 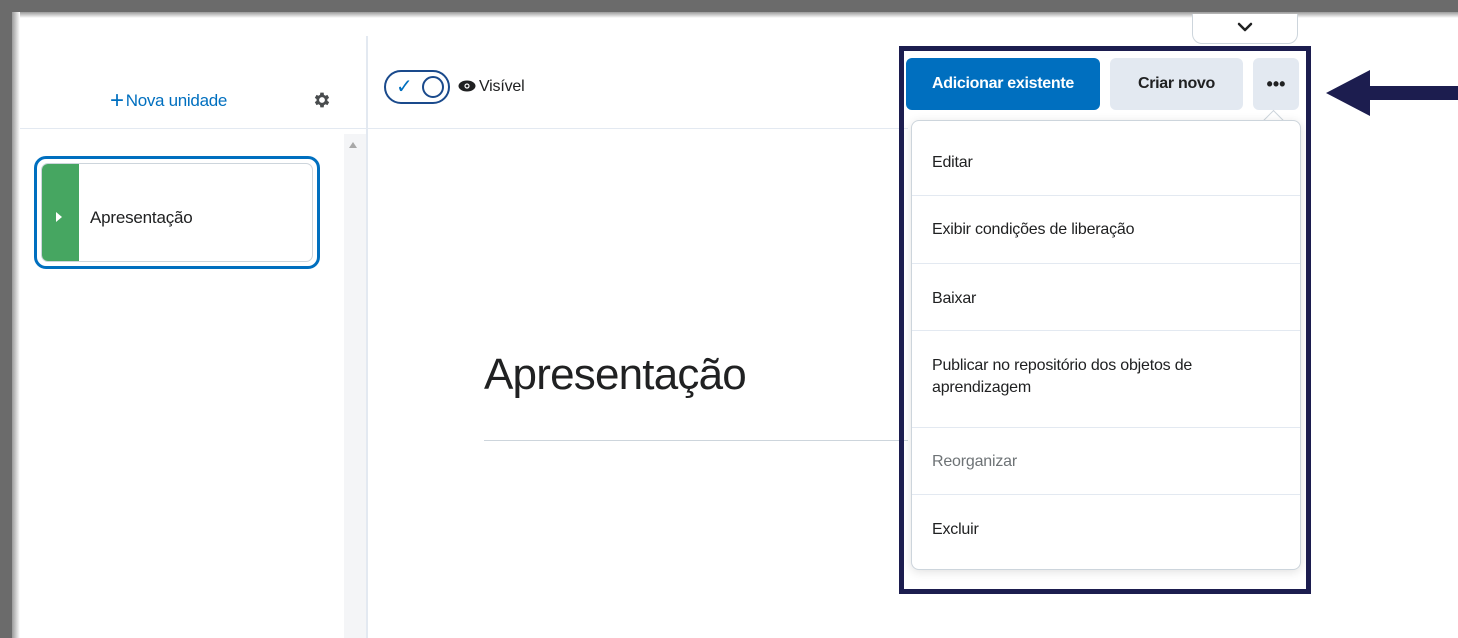 What do you see at coordinates (176, 100) in the screenshot?
I see `new-unit-label: Nova unidade` at bounding box center [176, 100].